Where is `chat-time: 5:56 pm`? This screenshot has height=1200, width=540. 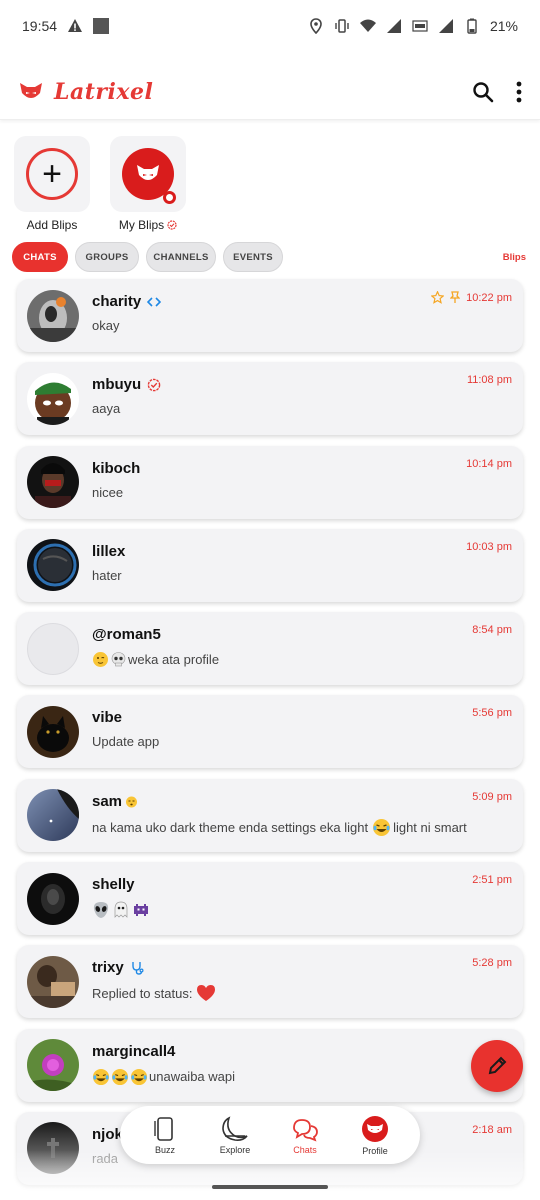
chat-time: 5:56 pm is located at coordinates (492, 713).